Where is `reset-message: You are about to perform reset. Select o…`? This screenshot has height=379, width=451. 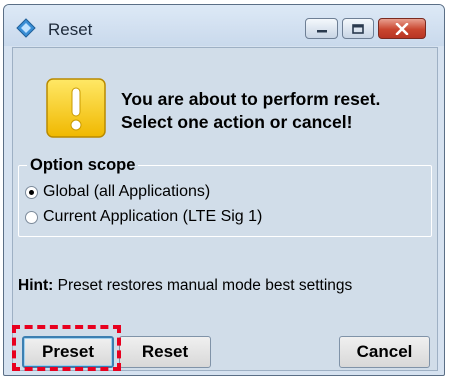 reset-message: You are about to perform reset. Select o… is located at coordinates (250, 111).